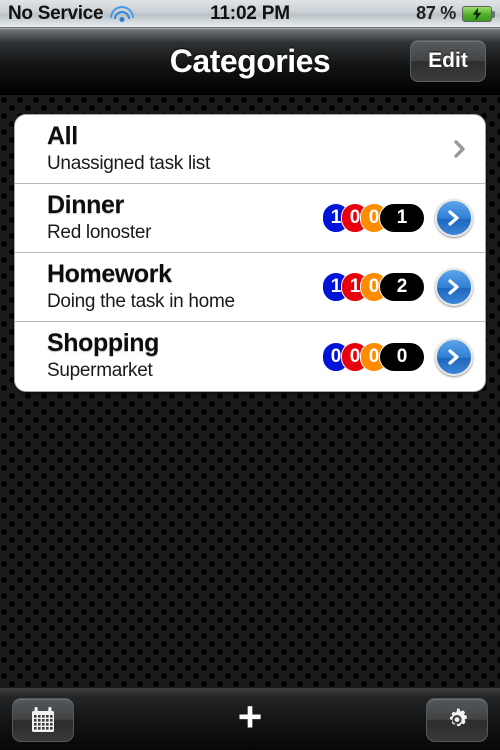 The image size is (500, 750). I want to click on category-row: All Unassigned task list, so click(250, 149).